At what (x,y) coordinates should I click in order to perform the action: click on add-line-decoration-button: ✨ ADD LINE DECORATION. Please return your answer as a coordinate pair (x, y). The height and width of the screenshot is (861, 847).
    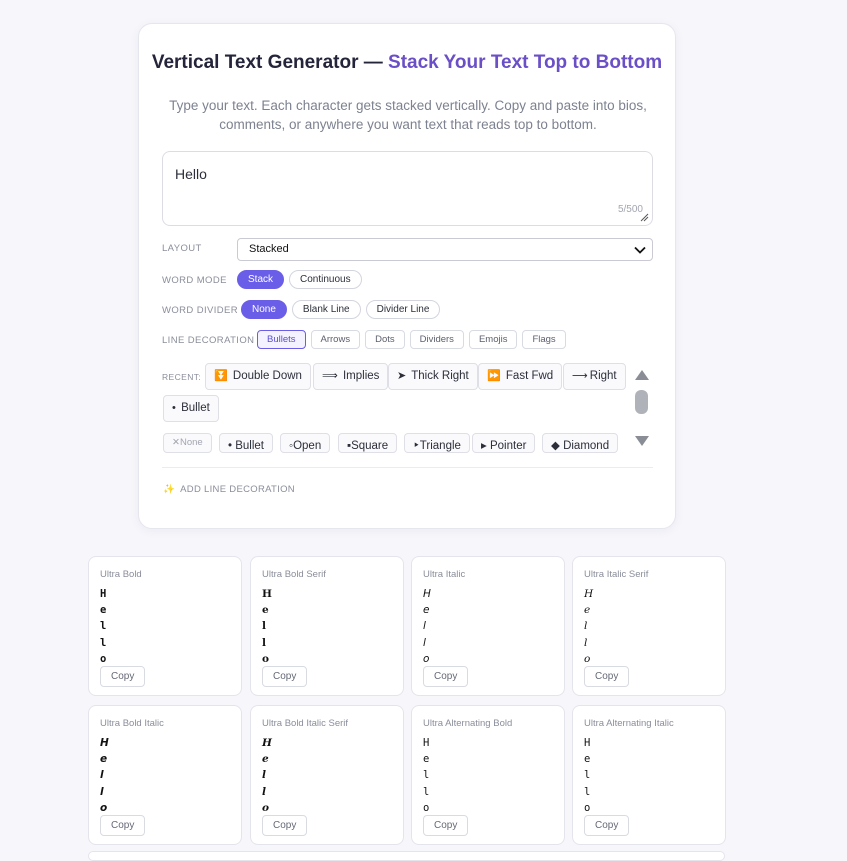
    Looking at the image, I should click on (229, 489).